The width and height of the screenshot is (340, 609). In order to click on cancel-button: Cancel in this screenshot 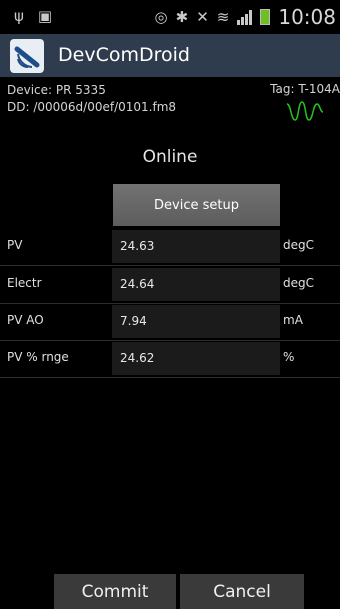, I will do `click(242, 591)`.